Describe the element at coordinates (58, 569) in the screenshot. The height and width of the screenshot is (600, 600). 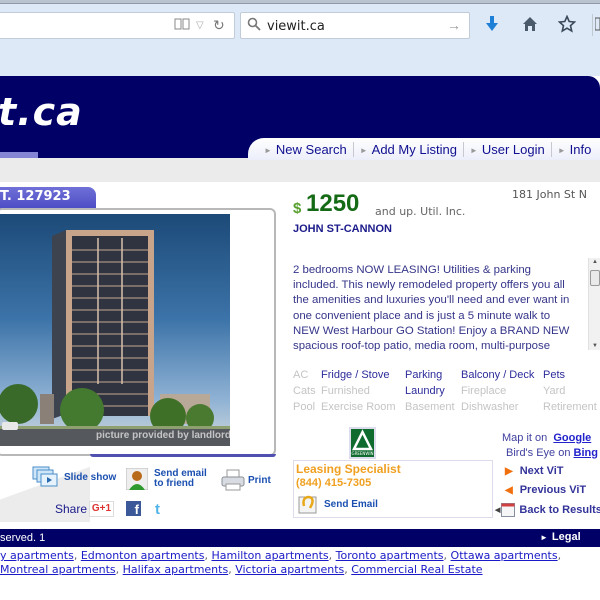
I see `city-link: Montreal apartments` at that location.